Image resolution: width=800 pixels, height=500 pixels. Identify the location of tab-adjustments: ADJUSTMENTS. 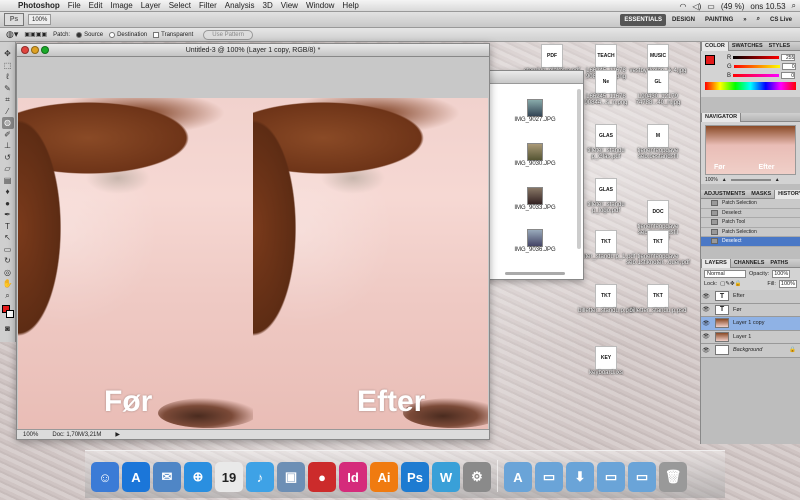
(724, 194).